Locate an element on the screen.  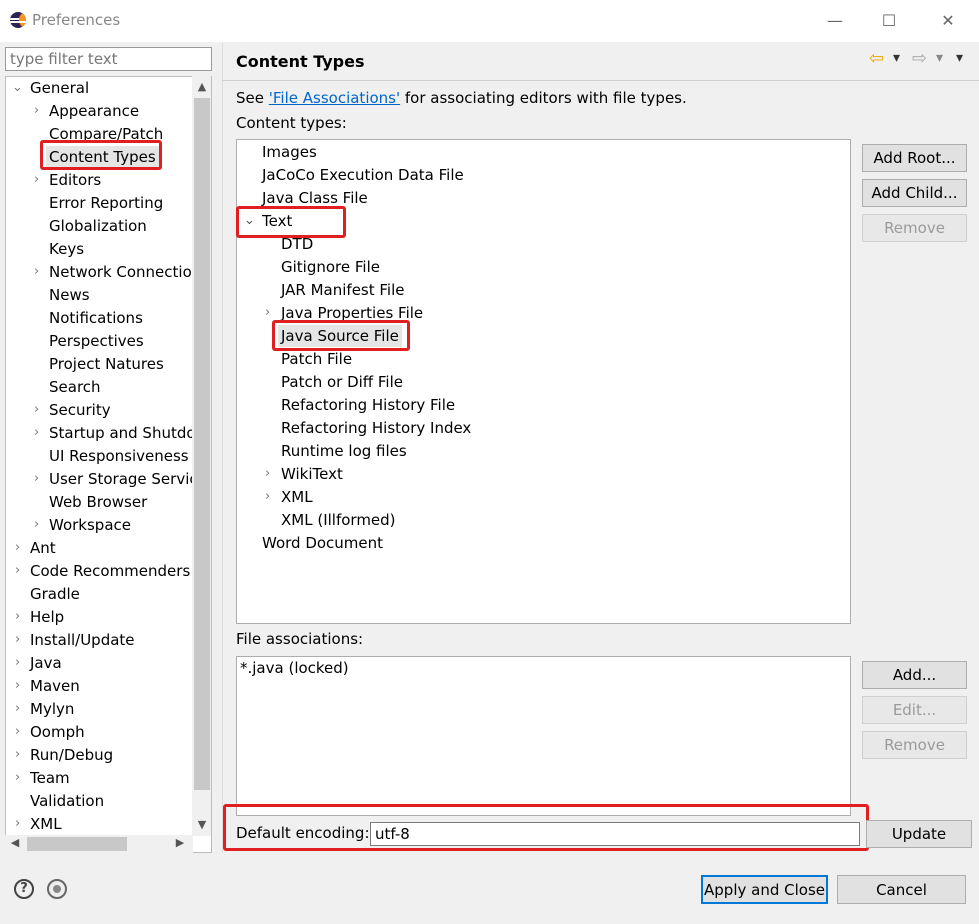
ct-item-refactoring-history: Refactoring History File is located at coordinates (368, 405).